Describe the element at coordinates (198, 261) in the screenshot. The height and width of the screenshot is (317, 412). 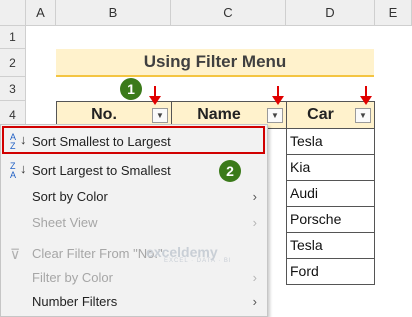
I see `watermark-tagline: EXCEL · DATA · BI` at that location.